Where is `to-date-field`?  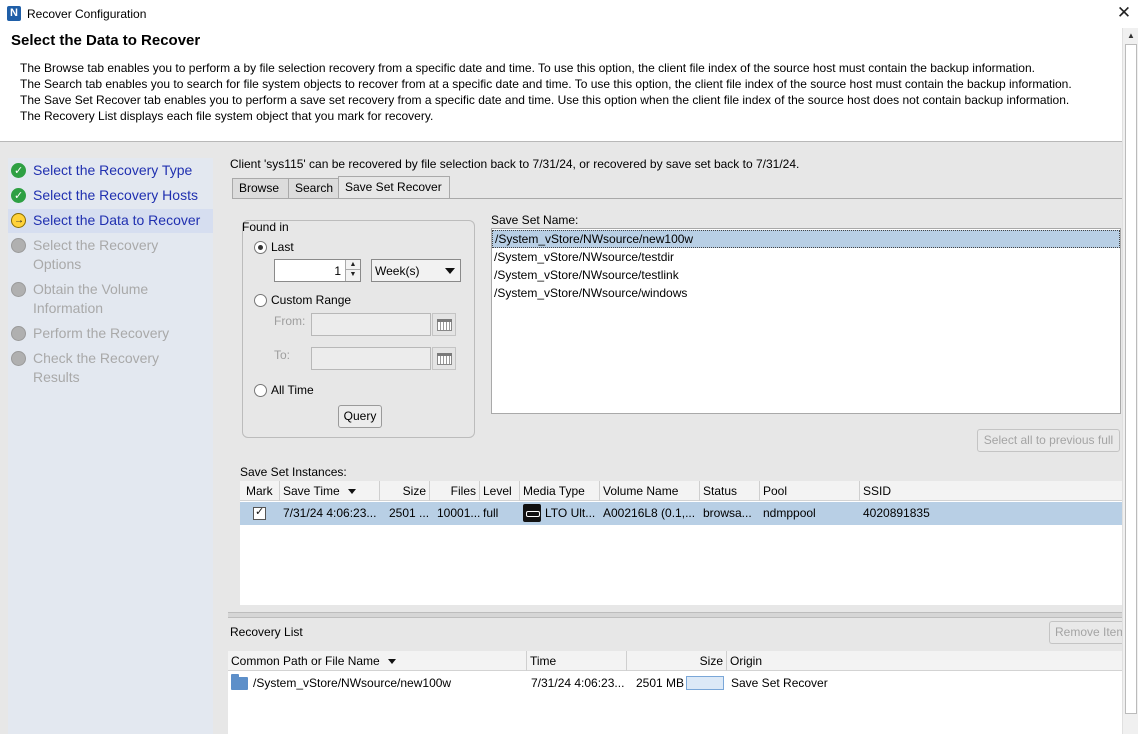
to-date-field is located at coordinates (371, 358).